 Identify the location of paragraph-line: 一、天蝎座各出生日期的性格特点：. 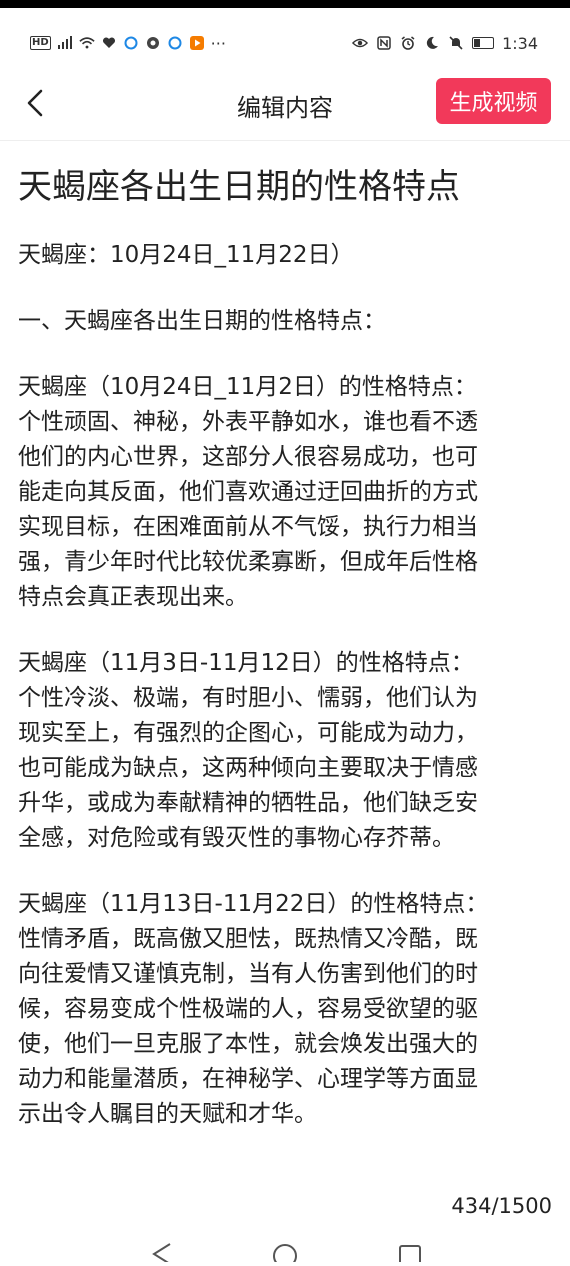
(202, 321).